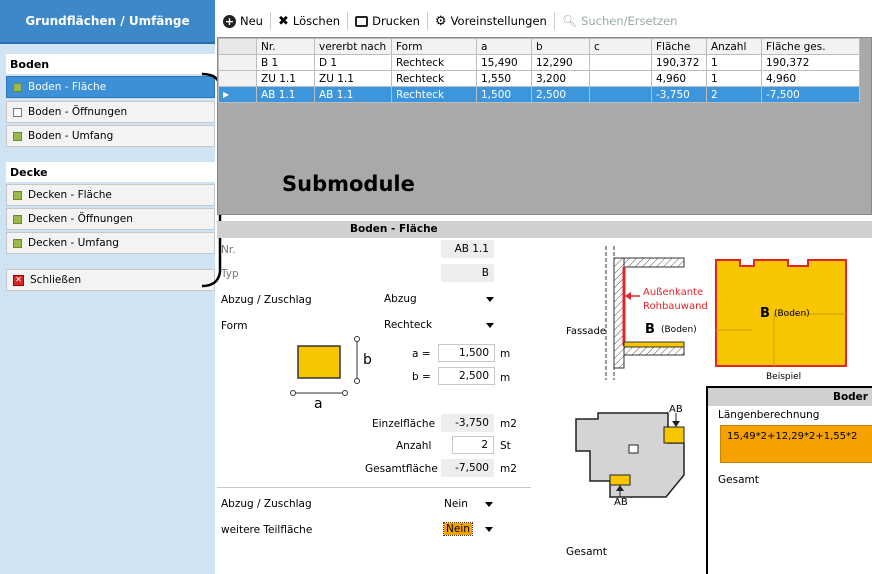  Describe the element at coordinates (421, 354) in the screenshot. I see `a-label: a =` at that location.